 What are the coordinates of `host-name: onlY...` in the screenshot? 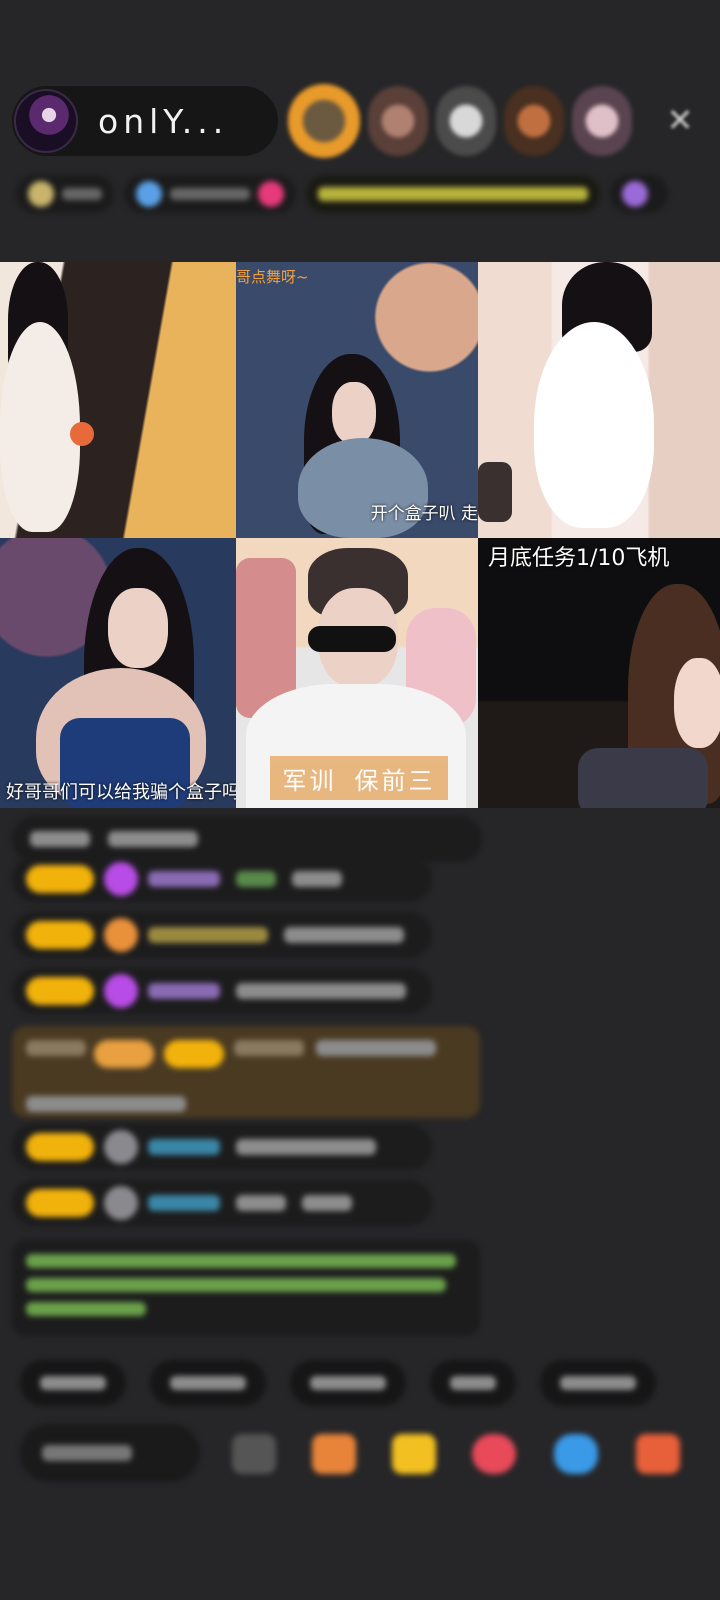 It's located at (163, 121).